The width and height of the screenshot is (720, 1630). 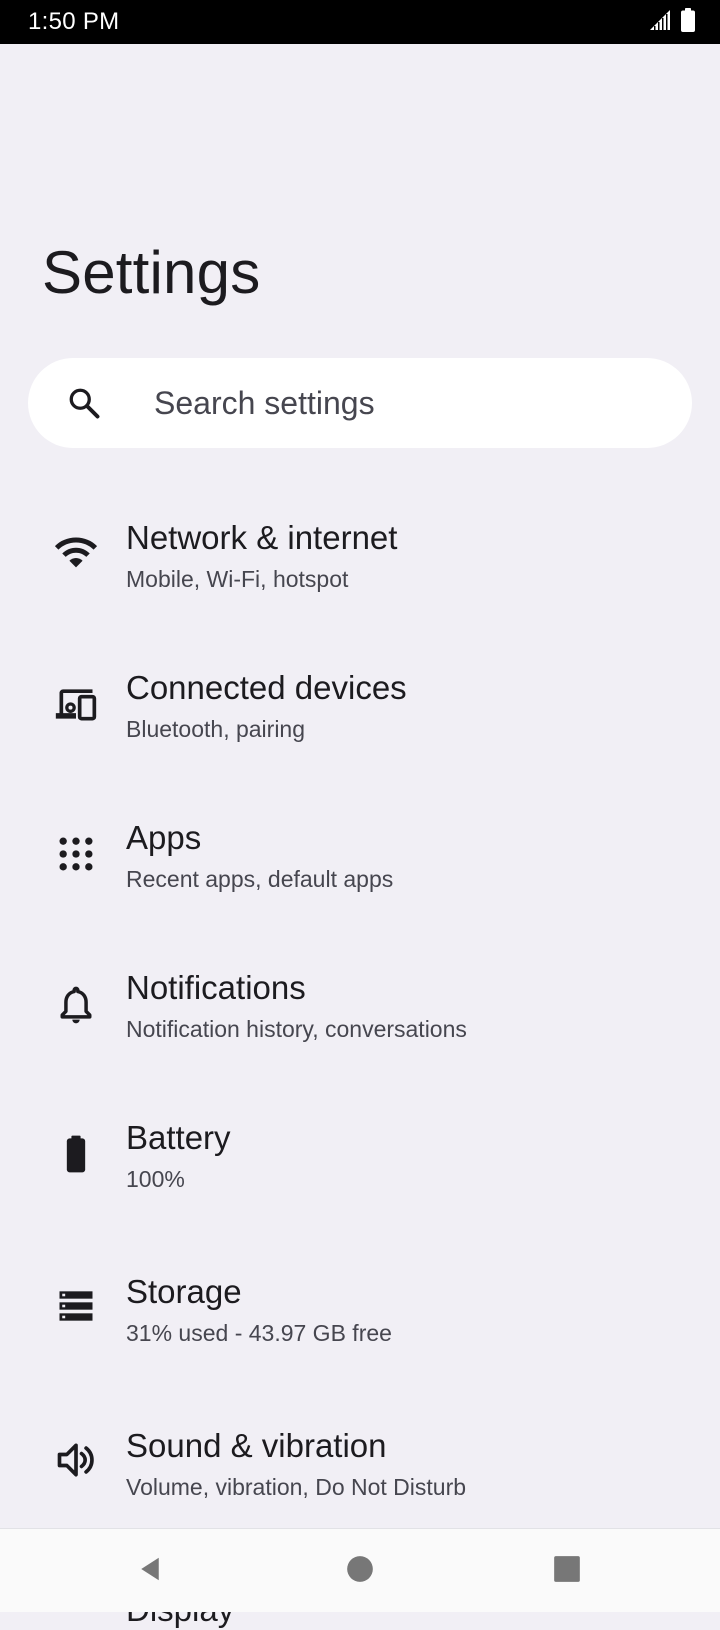 What do you see at coordinates (266, 687) in the screenshot?
I see `item-title: Connected devices` at bounding box center [266, 687].